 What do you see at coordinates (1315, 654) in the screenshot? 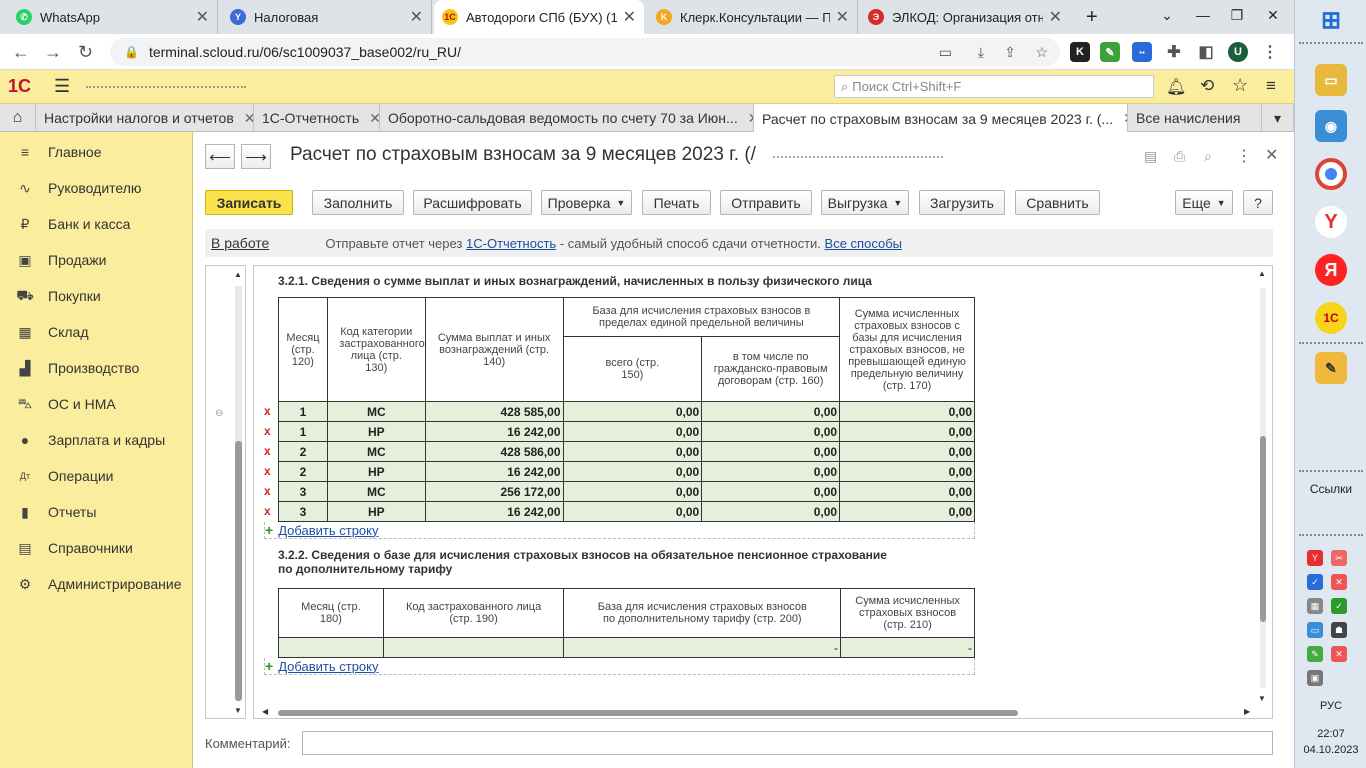
I see `tray-icon: ✎` at bounding box center [1315, 654].